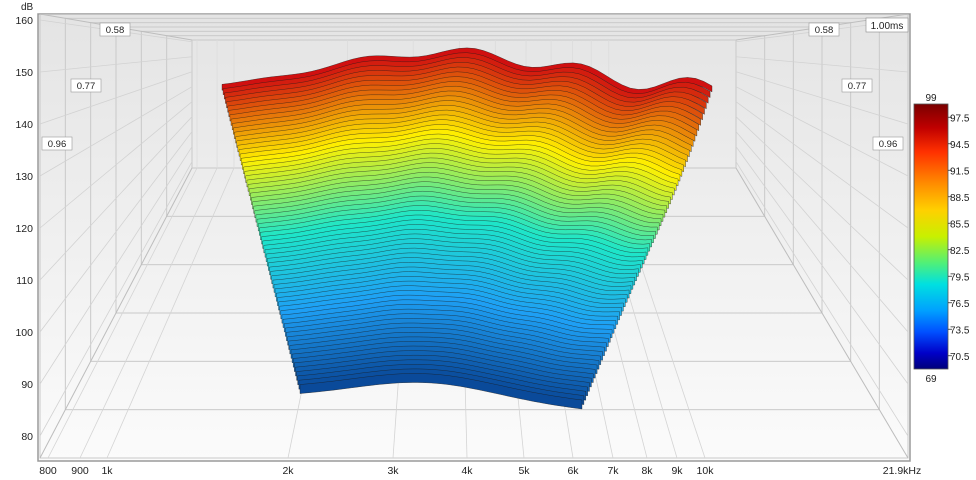 Image resolution: width=976 pixels, height=480 pixels. I want to click on colorbar-tick-label: 70.5, so click(960, 357).